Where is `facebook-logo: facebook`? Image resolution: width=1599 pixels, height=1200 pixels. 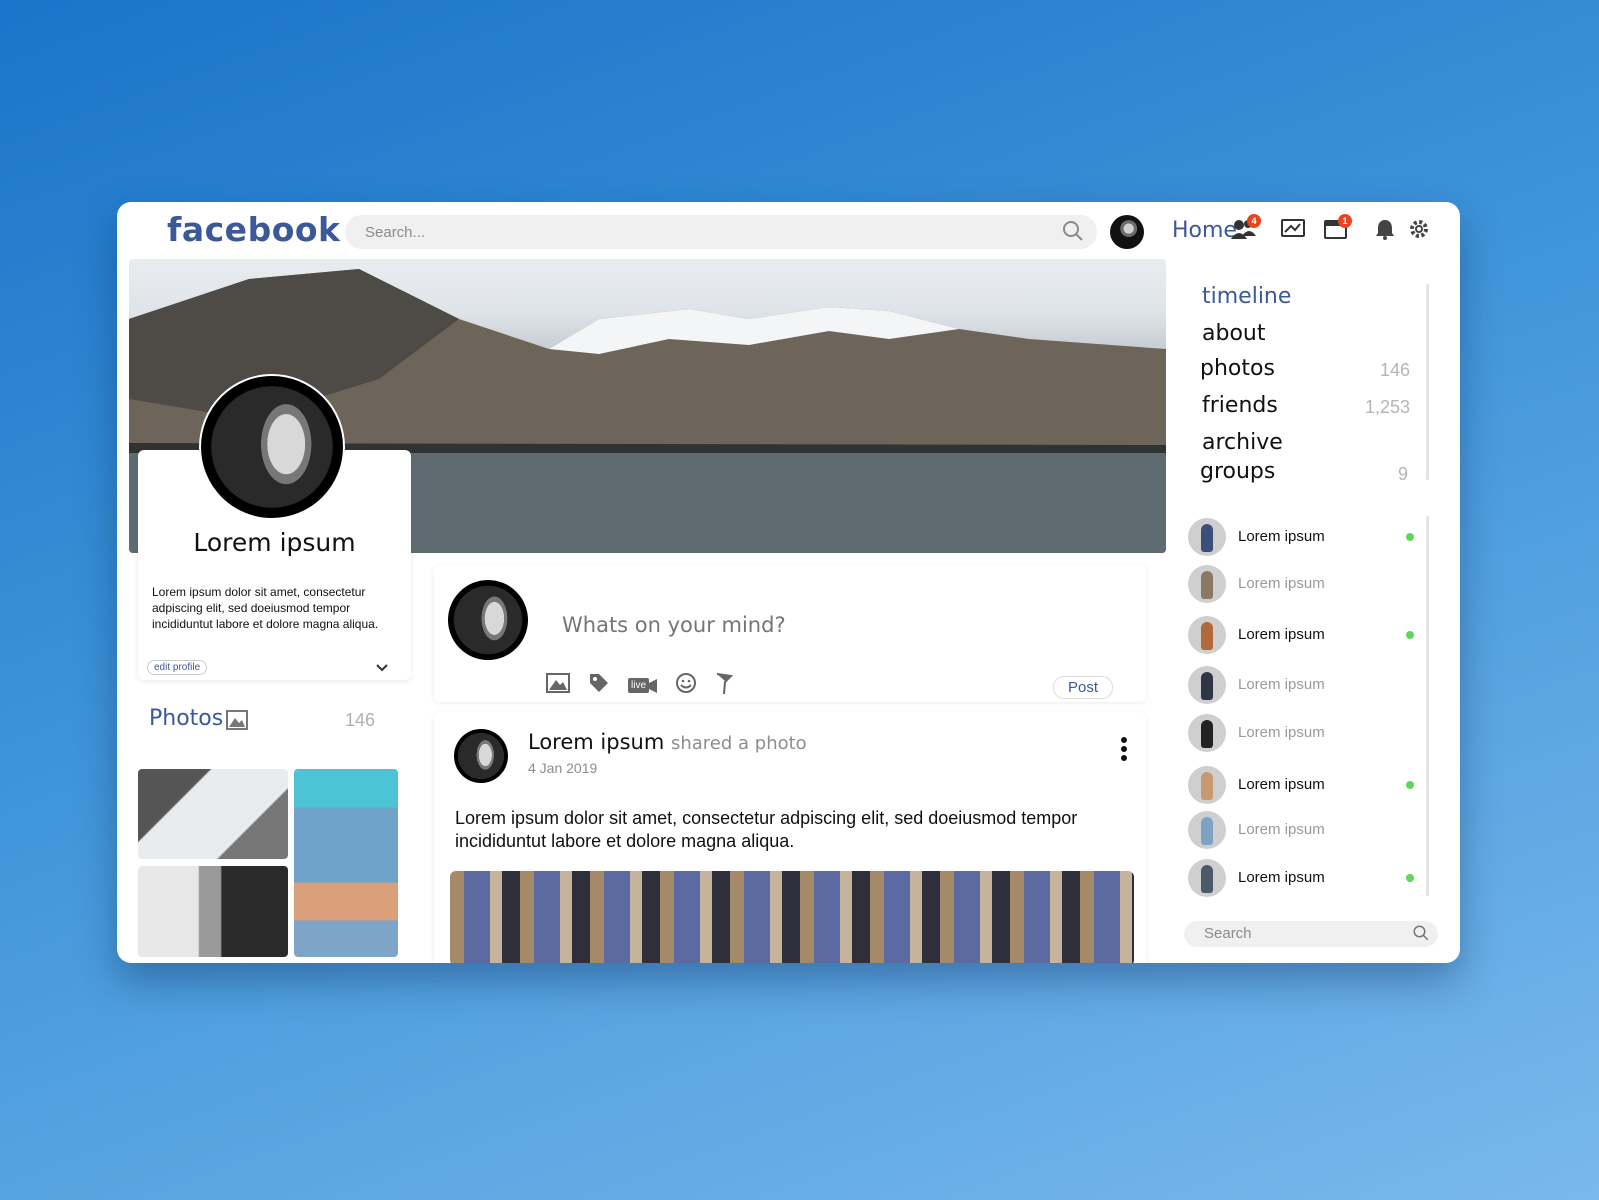 facebook-logo: facebook is located at coordinates (253, 229).